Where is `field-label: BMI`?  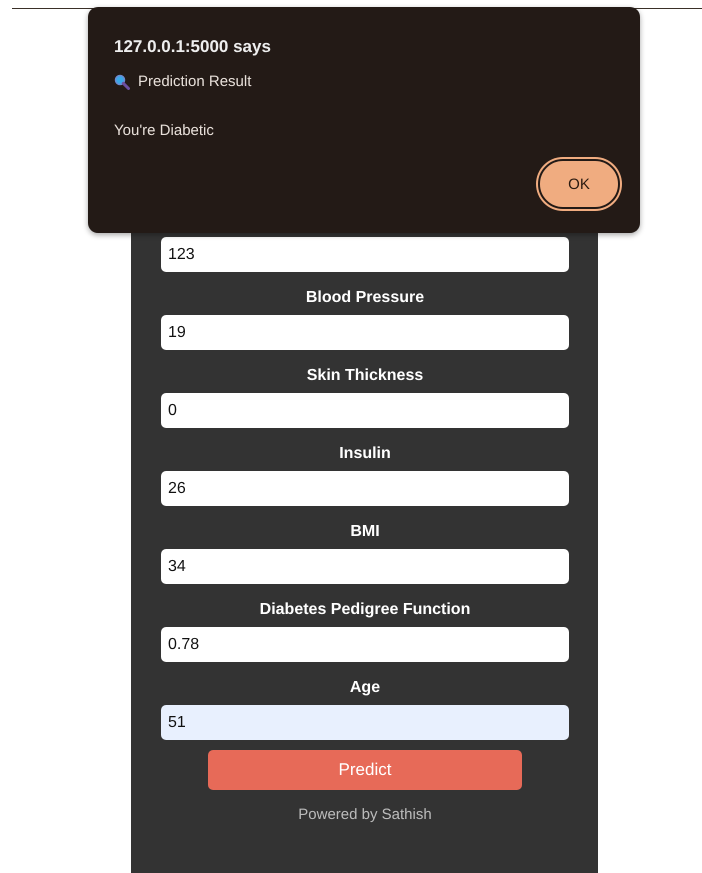
field-label: BMI is located at coordinates (365, 531).